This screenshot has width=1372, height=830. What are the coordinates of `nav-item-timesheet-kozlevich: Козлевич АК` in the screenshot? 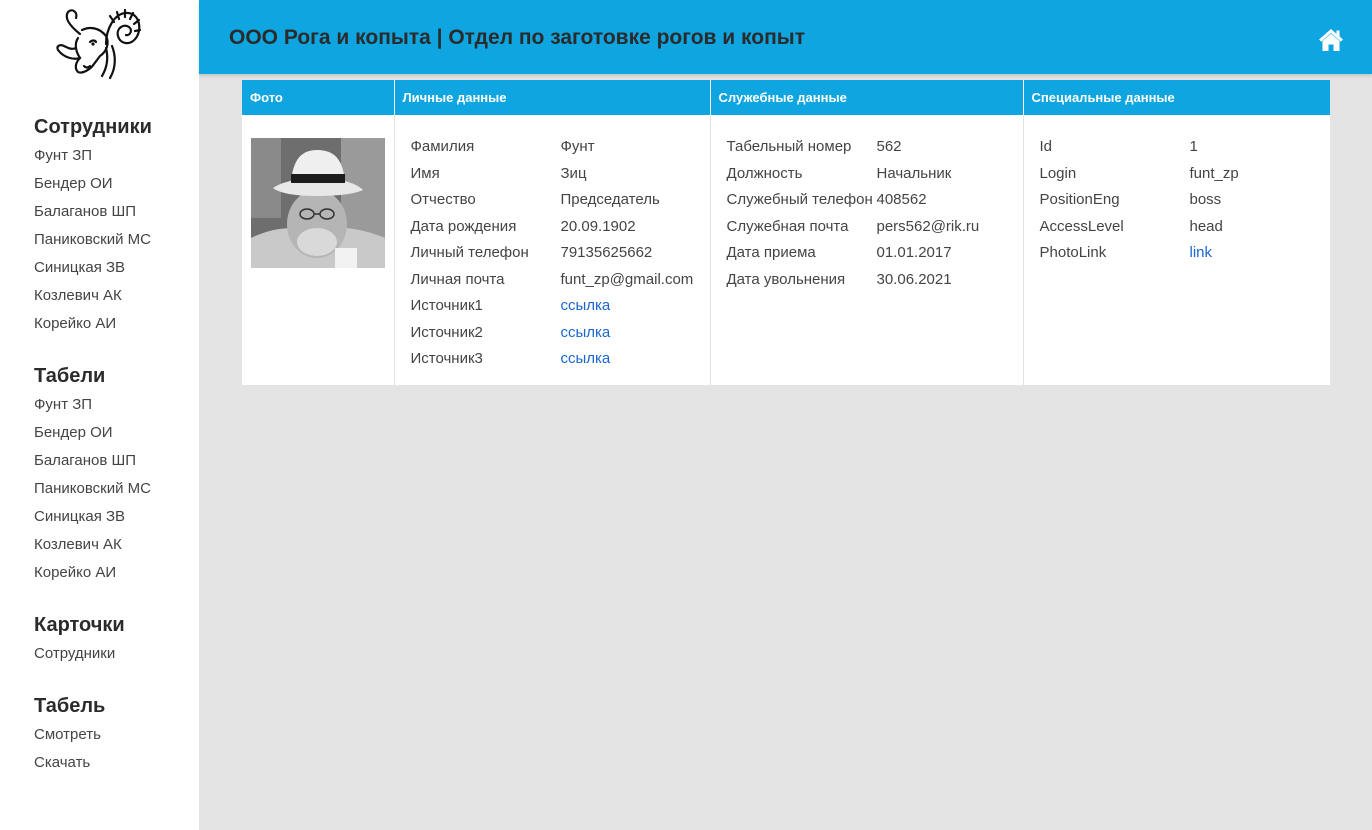 It's located at (114, 545).